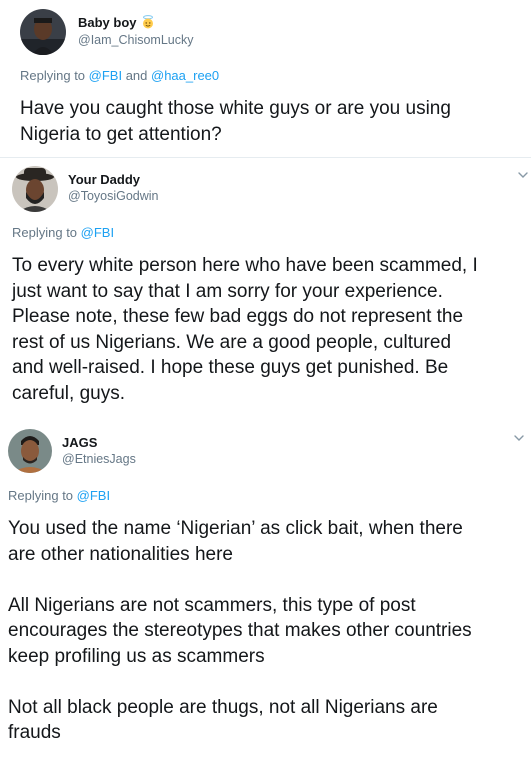 The width and height of the screenshot is (531, 766). Describe the element at coordinates (107, 22) in the screenshot. I see `author-name: Baby boy` at that location.